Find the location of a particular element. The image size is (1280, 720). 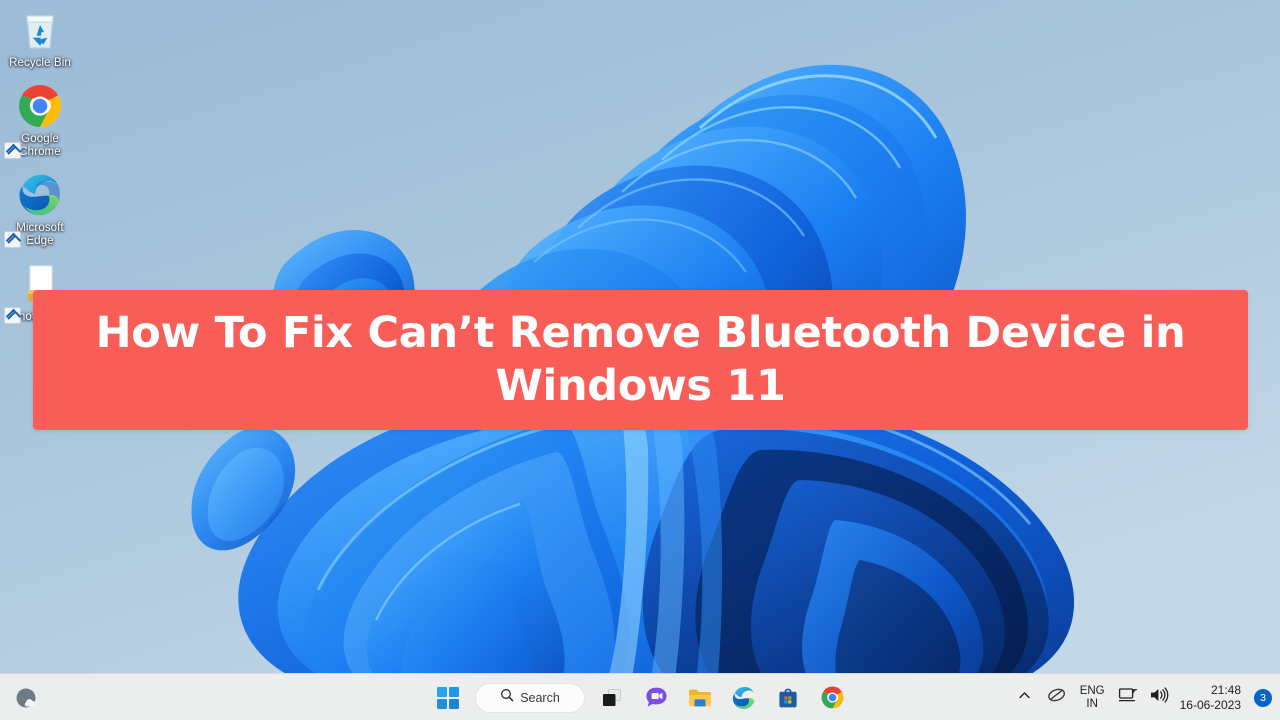

taskbar-item-microsoft-store is located at coordinates (788, 698).